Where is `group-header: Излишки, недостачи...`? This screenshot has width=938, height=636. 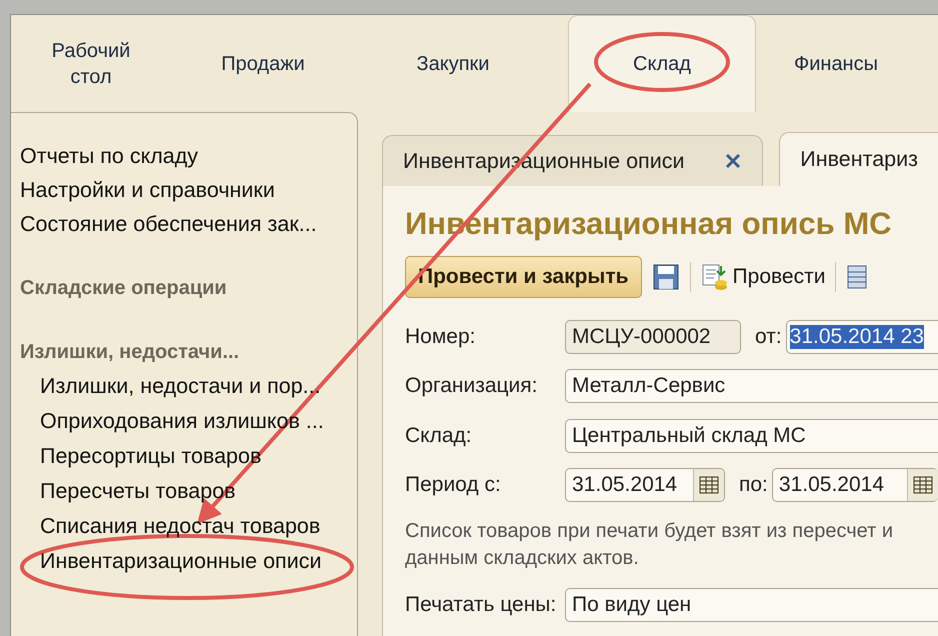 group-header: Излишки, недостачи... is located at coordinates (130, 352).